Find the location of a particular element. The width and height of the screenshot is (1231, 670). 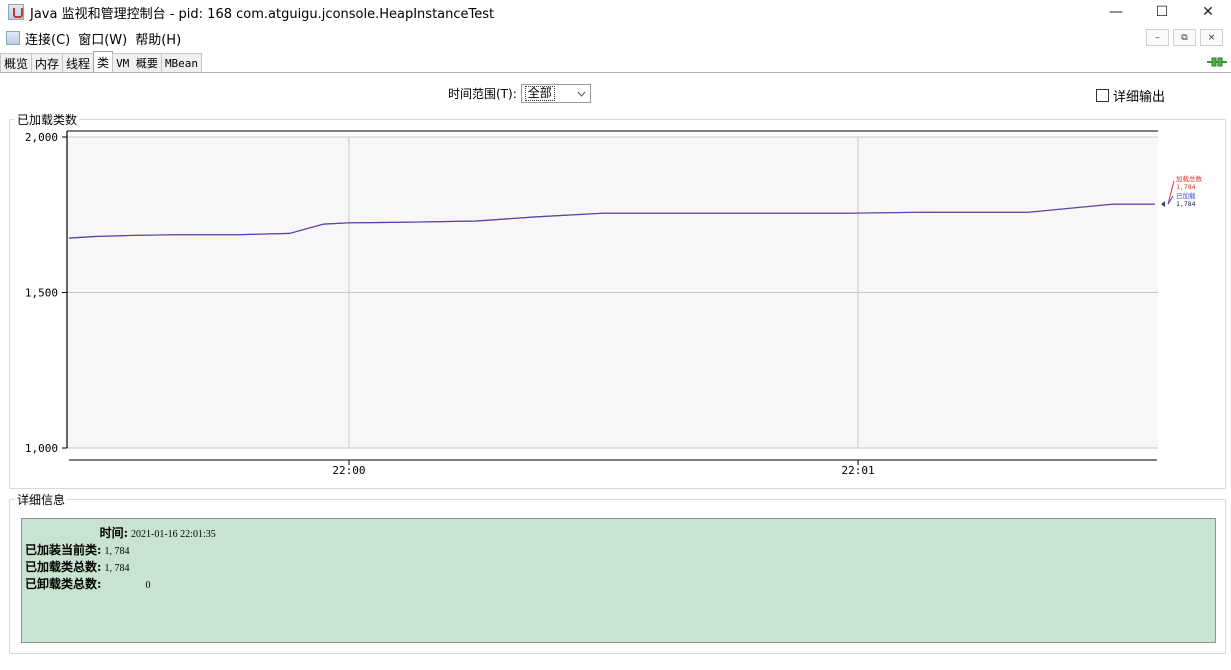

legend-value-loaded: 1,784 is located at coordinates (1186, 204).